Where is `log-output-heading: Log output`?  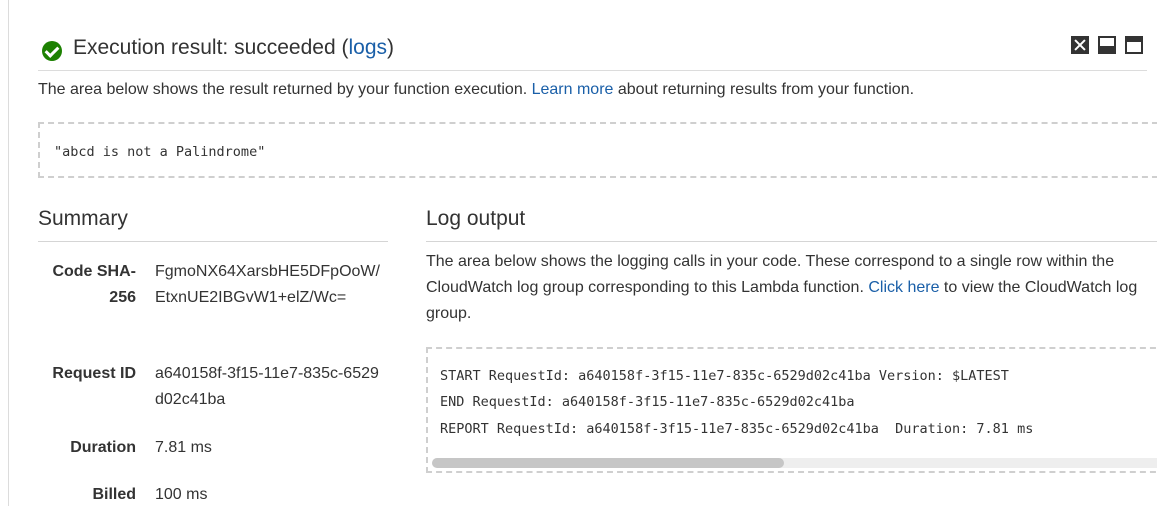
log-output-heading: Log output is located at coordinates (476, 218).